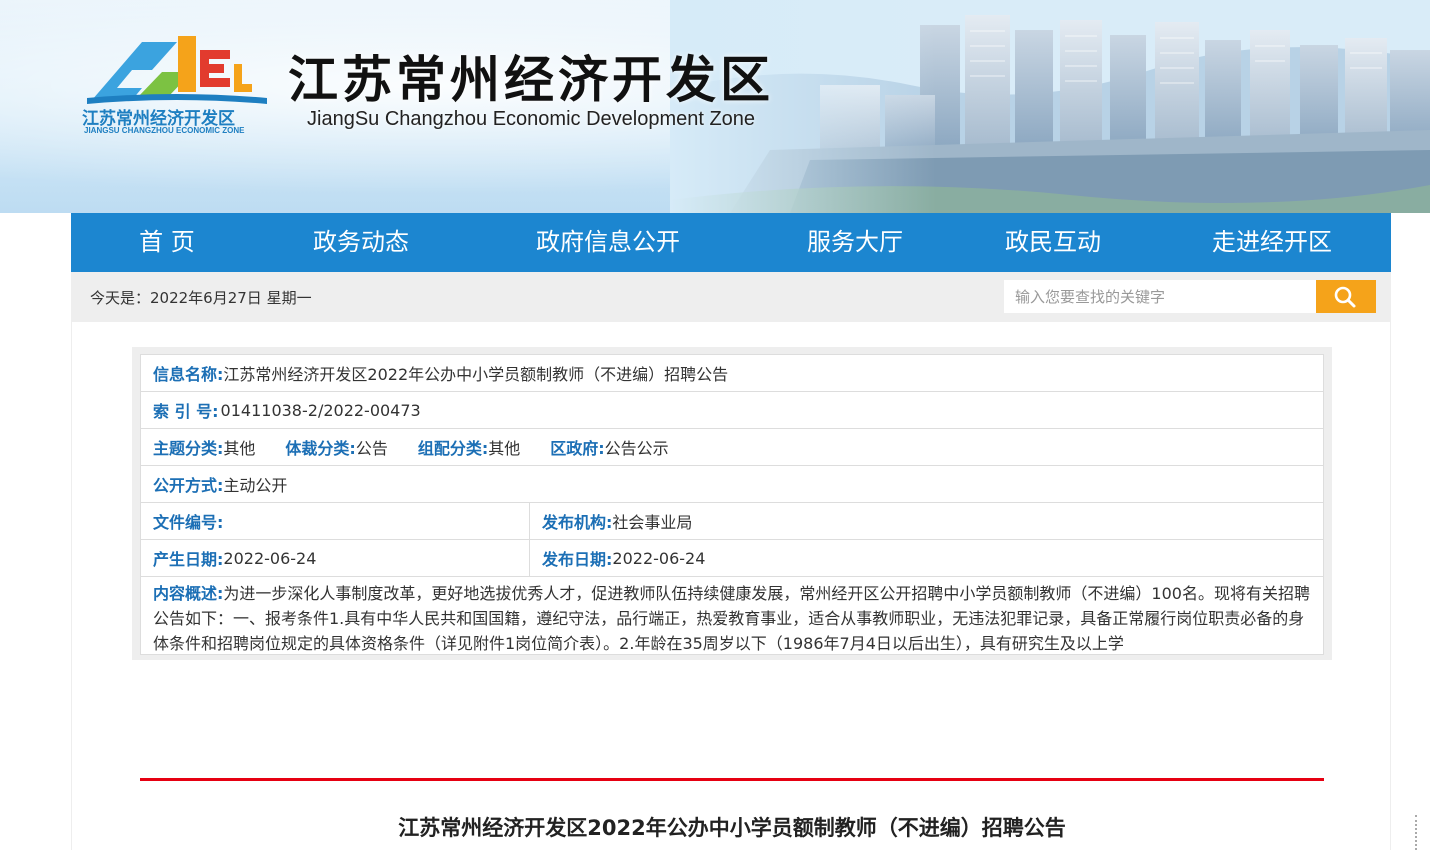 This screenshot has width=1430, height=850. What do you see at coordinates (732, 447) in the screenshot?
I see `meta-row-categories: 主题分类: 其他 体裁分类: 公告 组配分类: 其他 区政府: 公告公示` at bounding box center [732, 447].